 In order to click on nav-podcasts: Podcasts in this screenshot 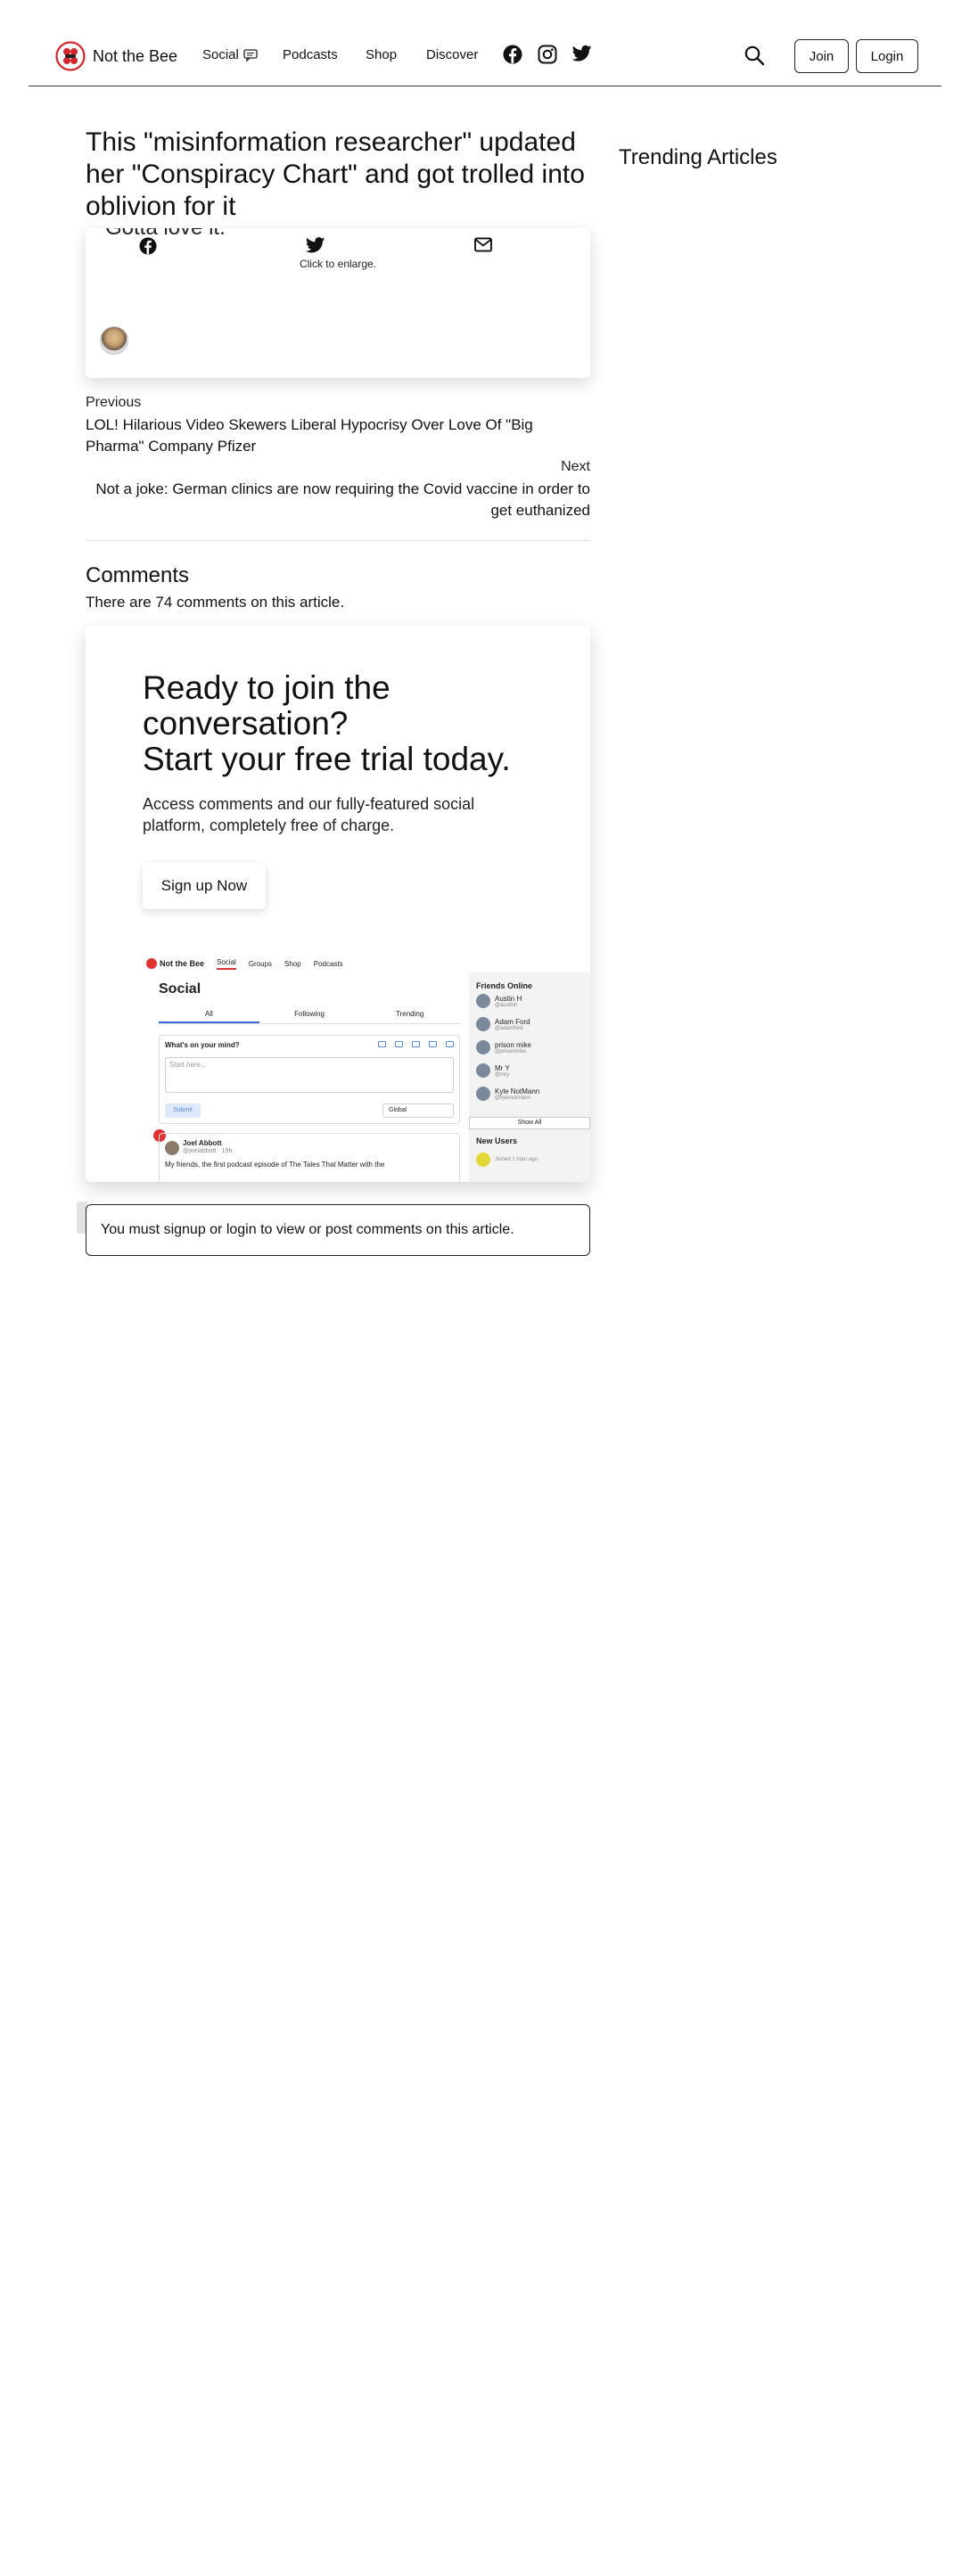, I will do `click(311, 54)`.